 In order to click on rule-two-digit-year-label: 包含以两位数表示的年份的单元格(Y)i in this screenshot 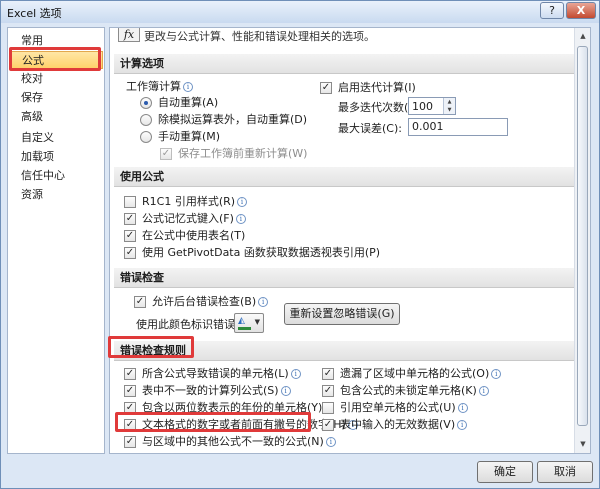, I will do `click(238, 408)`.